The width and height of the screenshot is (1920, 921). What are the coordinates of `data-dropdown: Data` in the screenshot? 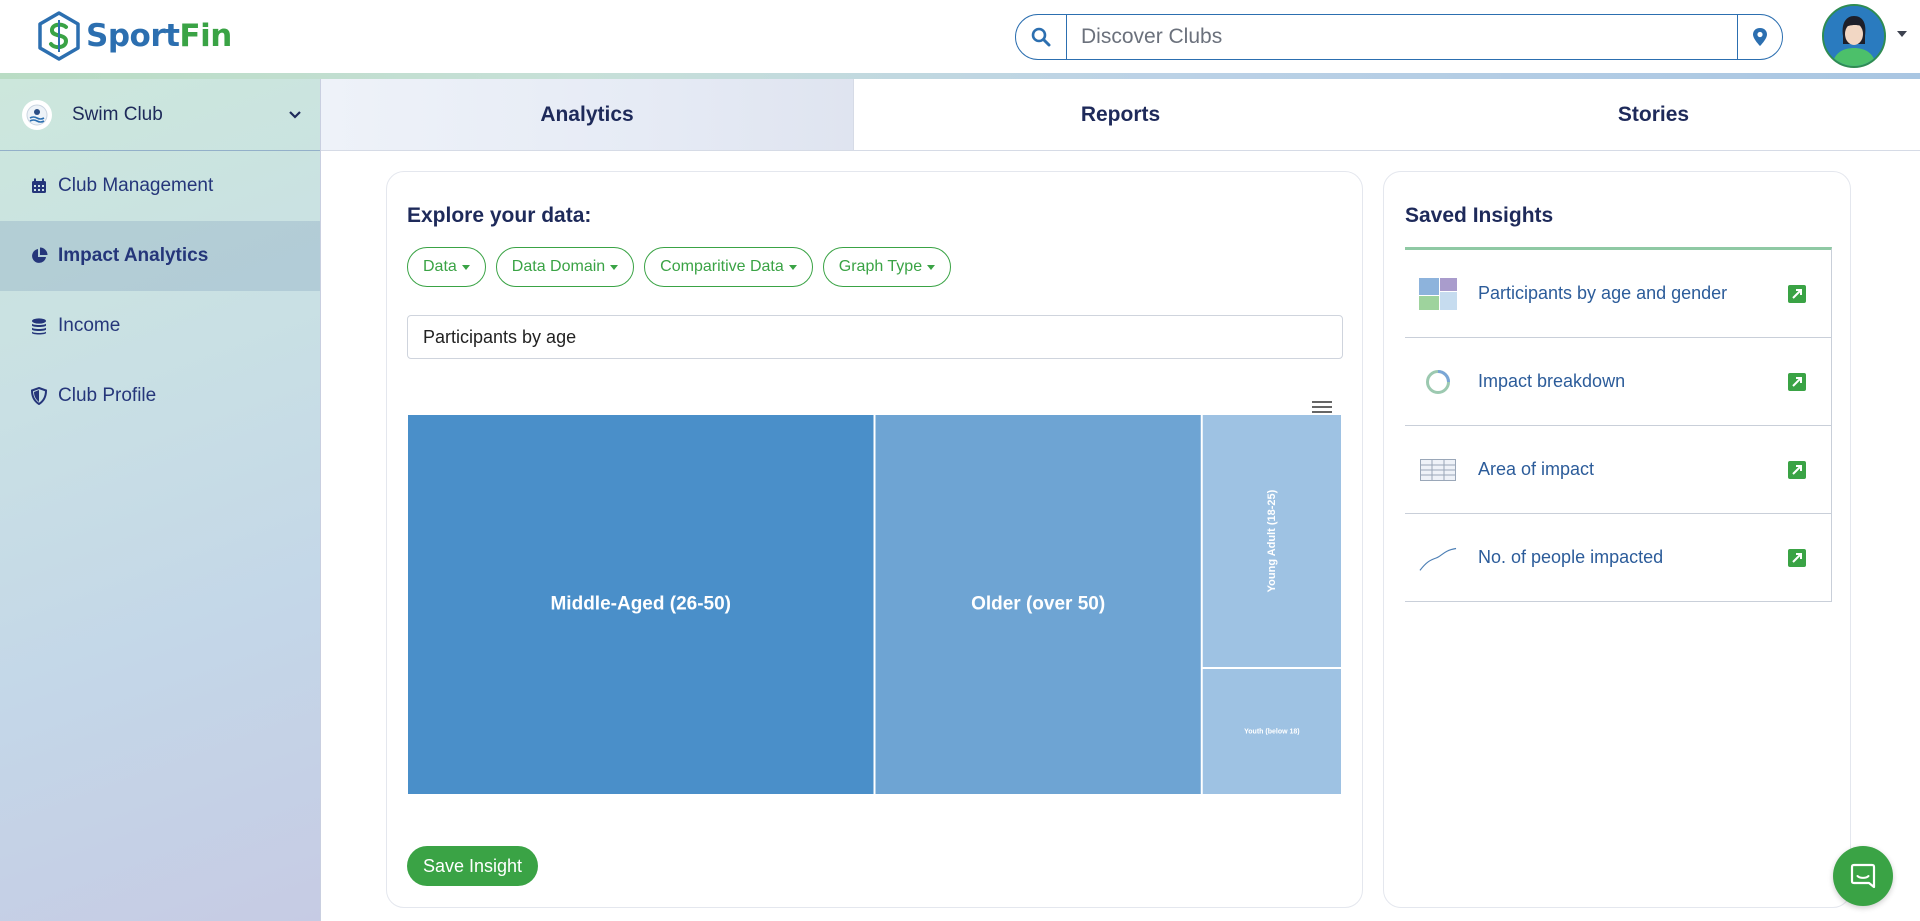 It's located at (446, 267).